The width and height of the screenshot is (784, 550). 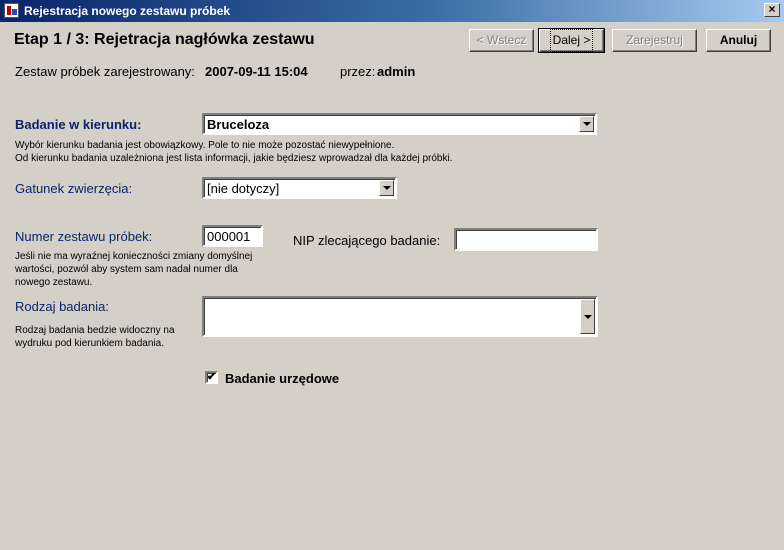 What do you see at coordinates (238, 124) in the screenshot?
I see `direction-value: Bruceloza` at bounding box center [238, 124].